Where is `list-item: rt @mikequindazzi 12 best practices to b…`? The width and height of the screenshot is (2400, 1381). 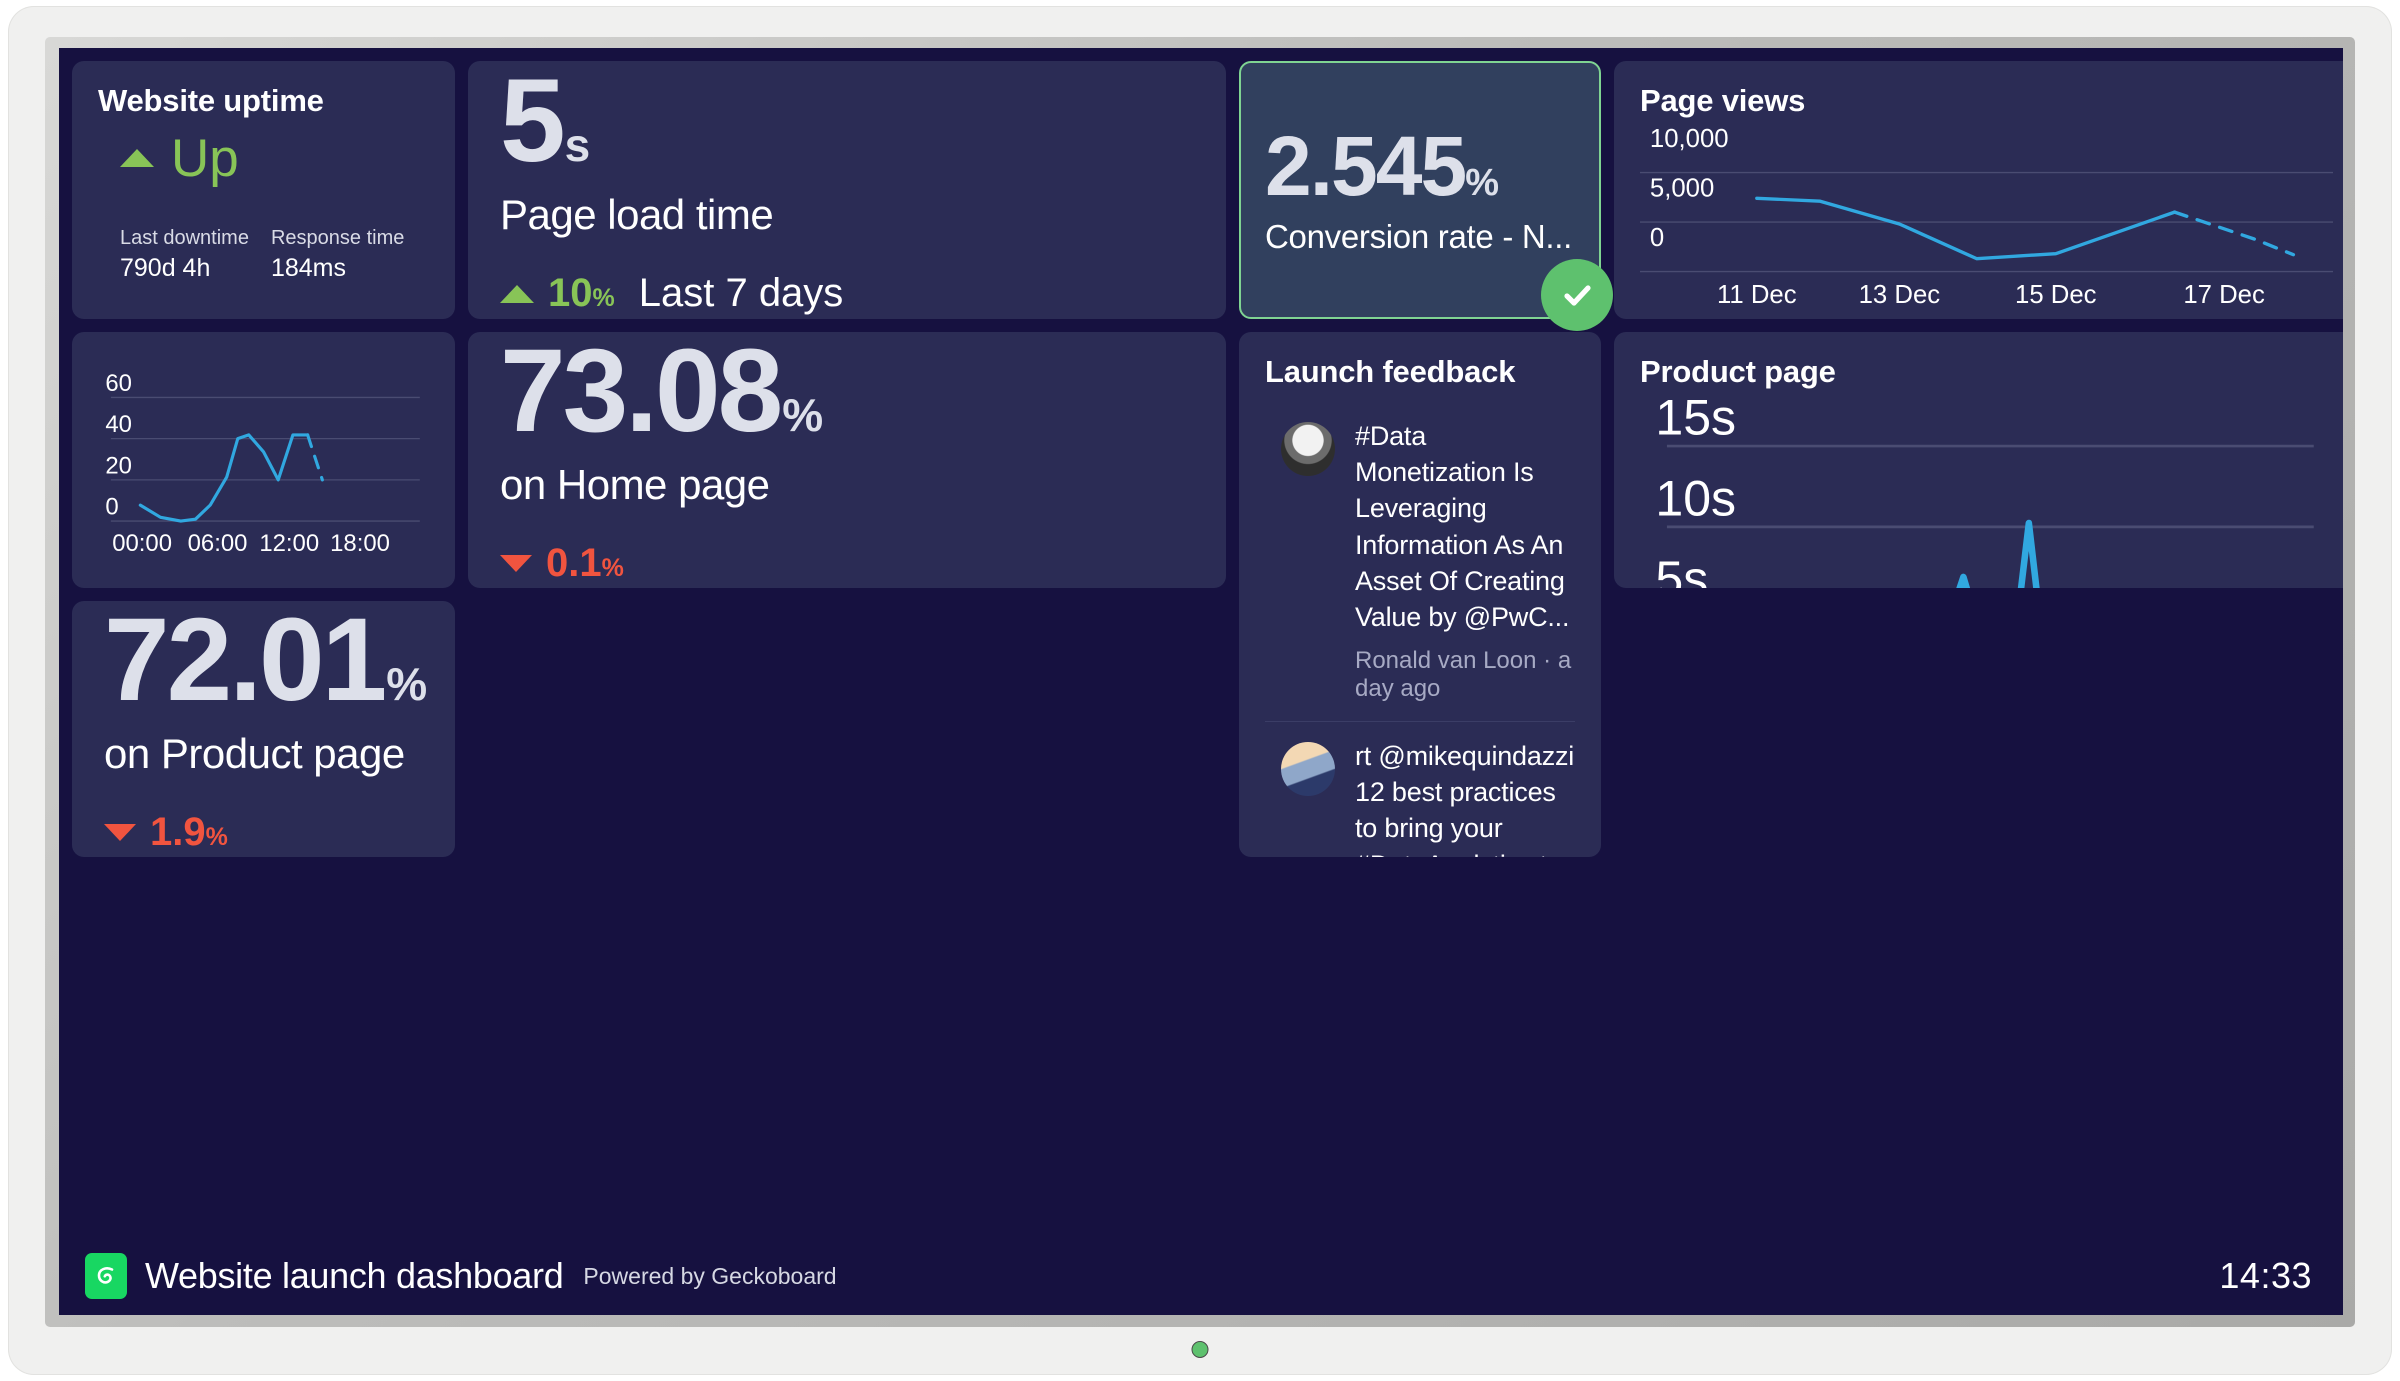
list-item: rt @mikequindazzi 12 best practices to b… is located at coordinates (1420, 789).